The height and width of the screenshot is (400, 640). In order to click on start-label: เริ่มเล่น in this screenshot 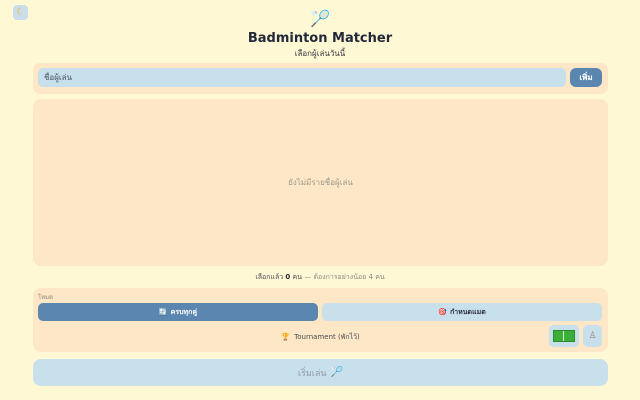, I will do `click(312, 373)`.